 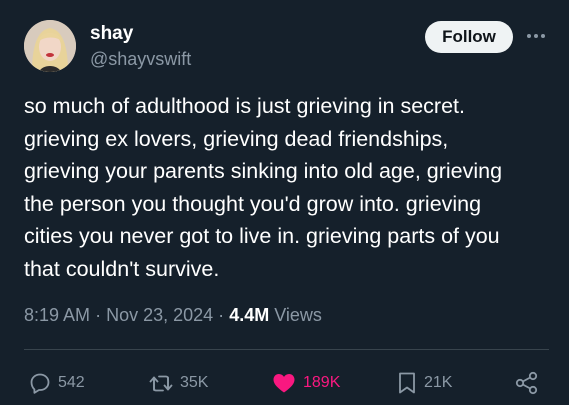 I want to click on like-count: 189K, so click(x=322, y=382).